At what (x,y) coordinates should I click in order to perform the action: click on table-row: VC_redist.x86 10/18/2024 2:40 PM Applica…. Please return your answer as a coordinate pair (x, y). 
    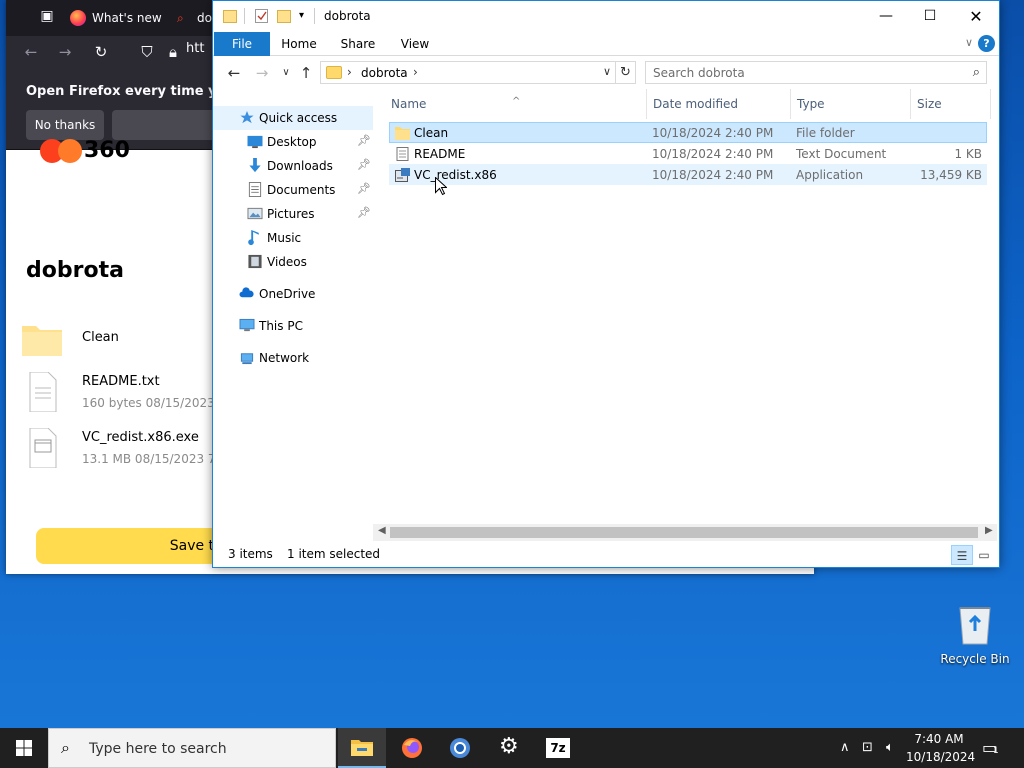
    Looking at the image, I should click on (688, 174).